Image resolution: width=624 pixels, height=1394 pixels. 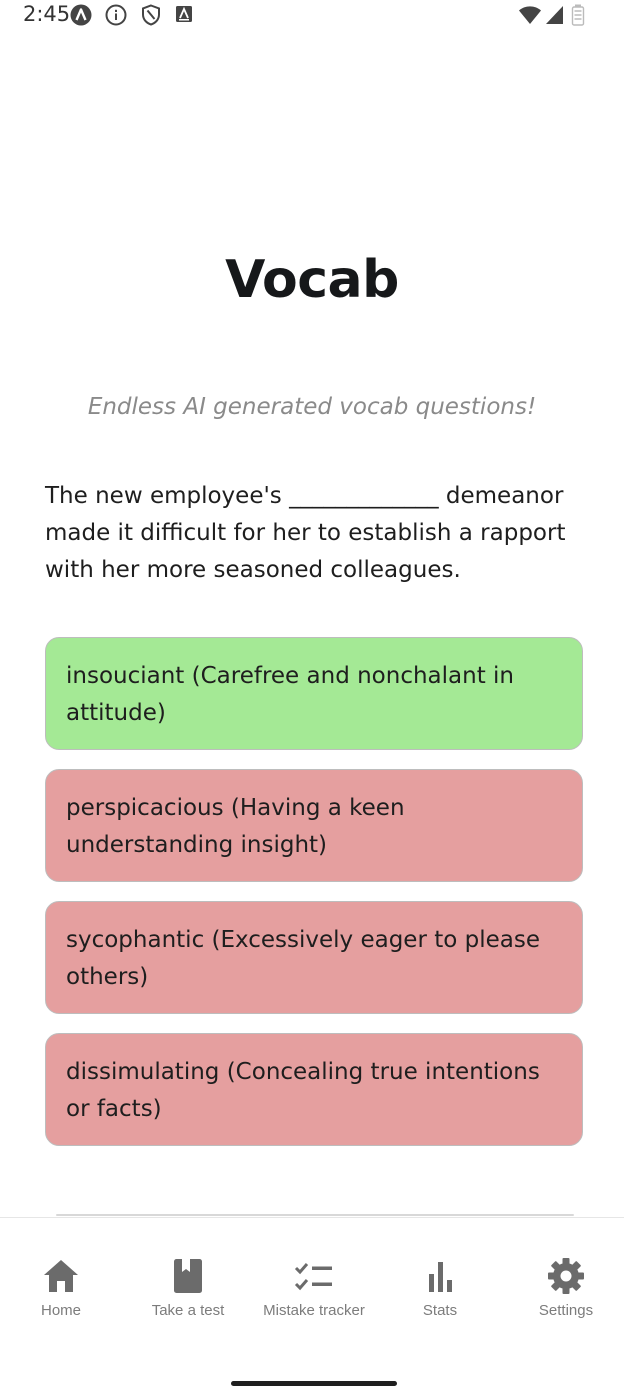 I want to click on info-icon, so click(x=116, y=15).